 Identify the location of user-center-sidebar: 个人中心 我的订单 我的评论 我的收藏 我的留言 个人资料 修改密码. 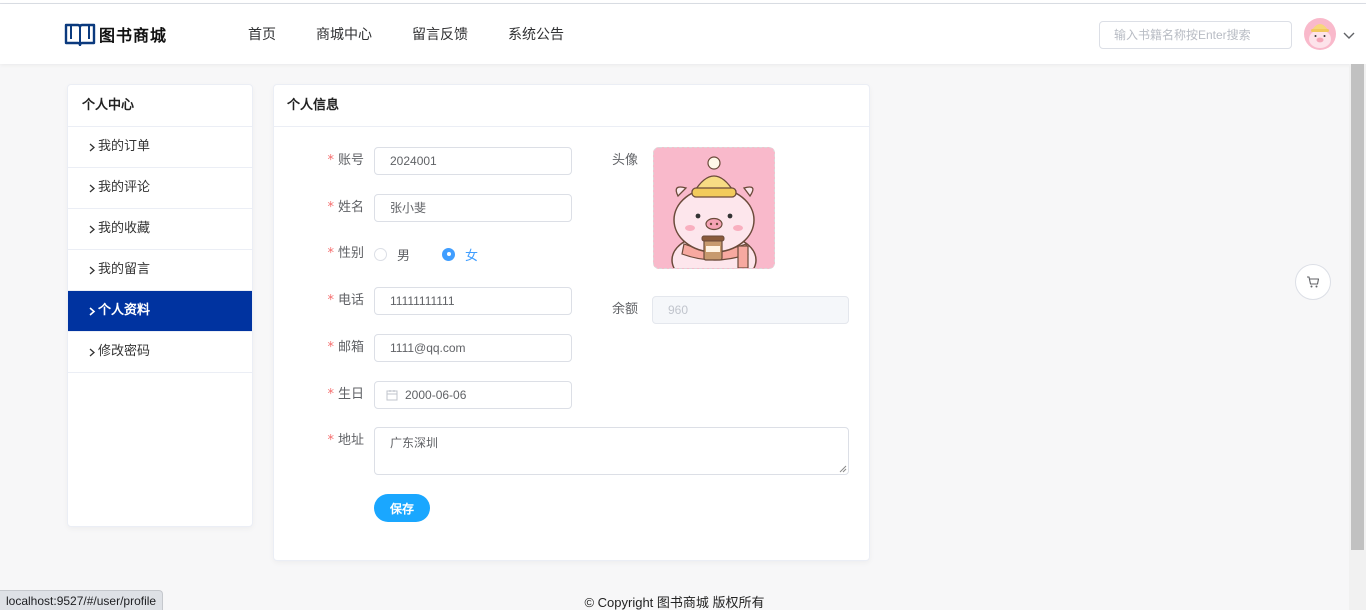
(160, 305).